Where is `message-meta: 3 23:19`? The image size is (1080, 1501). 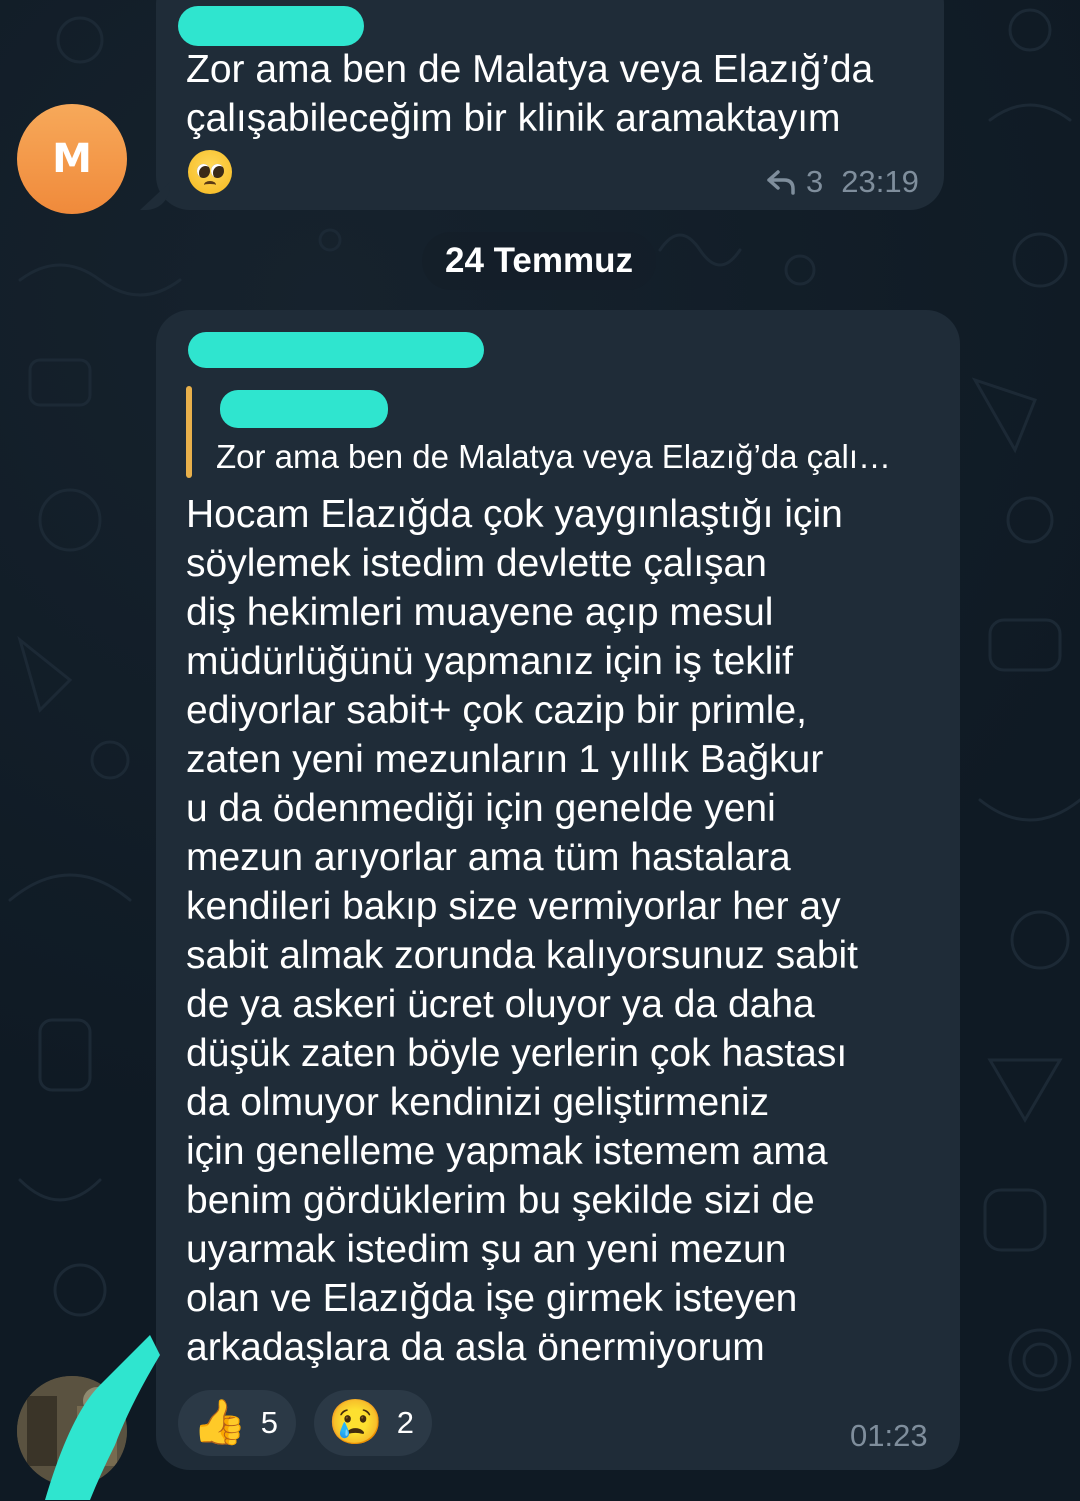
message-meta: 3 23:19 is located at coordinates (842, 182).